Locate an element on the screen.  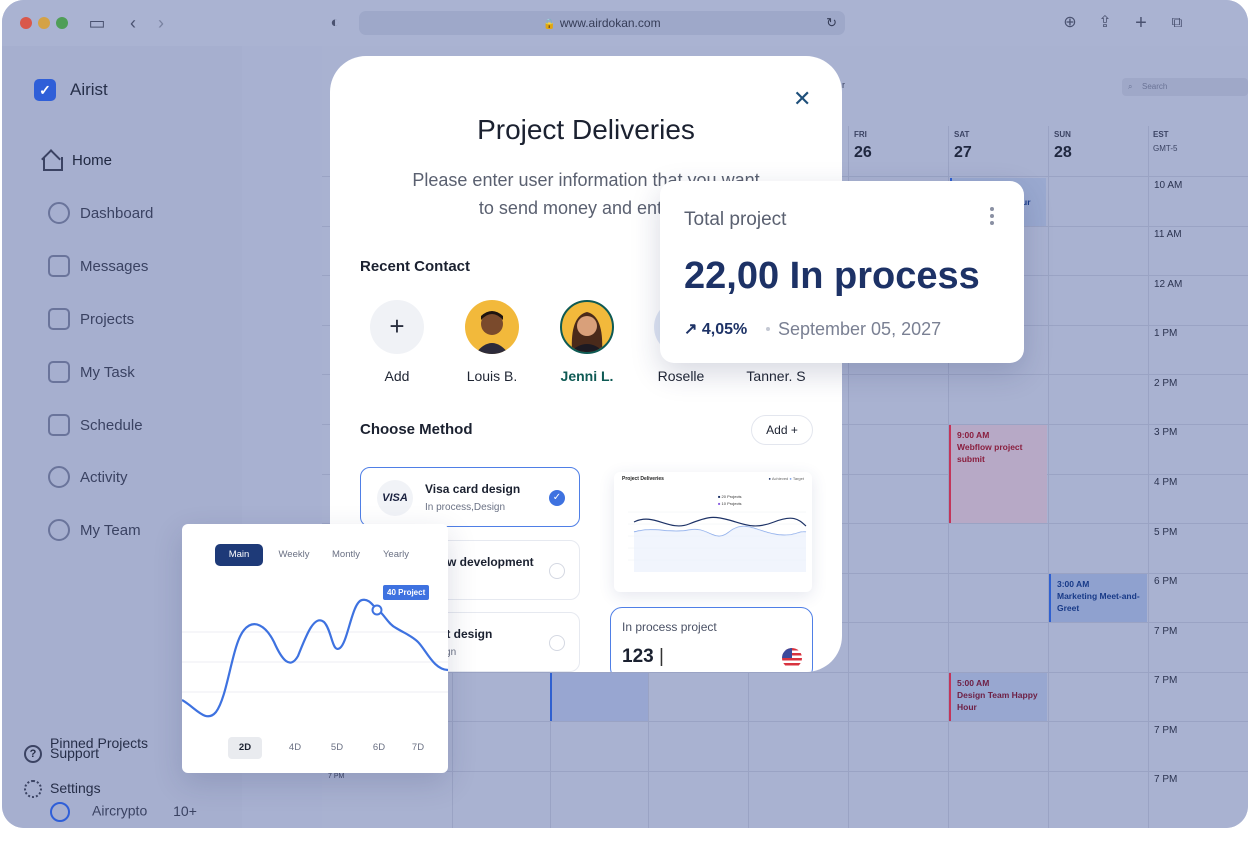
download-icon: ⊕ is located at coordinates (1070, 23).